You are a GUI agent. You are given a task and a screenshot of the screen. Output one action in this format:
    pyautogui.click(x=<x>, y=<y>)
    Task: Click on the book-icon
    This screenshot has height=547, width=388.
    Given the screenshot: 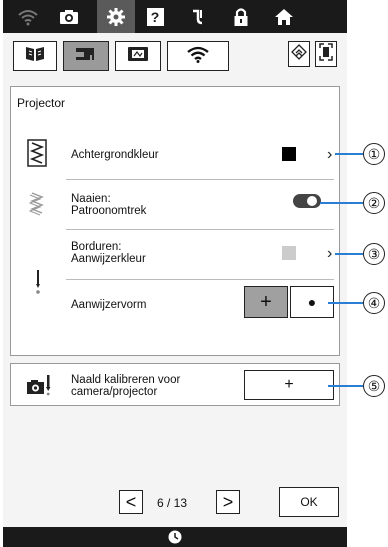 What is the action you would take?
    pyautogui.click(x=35, y=56)
    